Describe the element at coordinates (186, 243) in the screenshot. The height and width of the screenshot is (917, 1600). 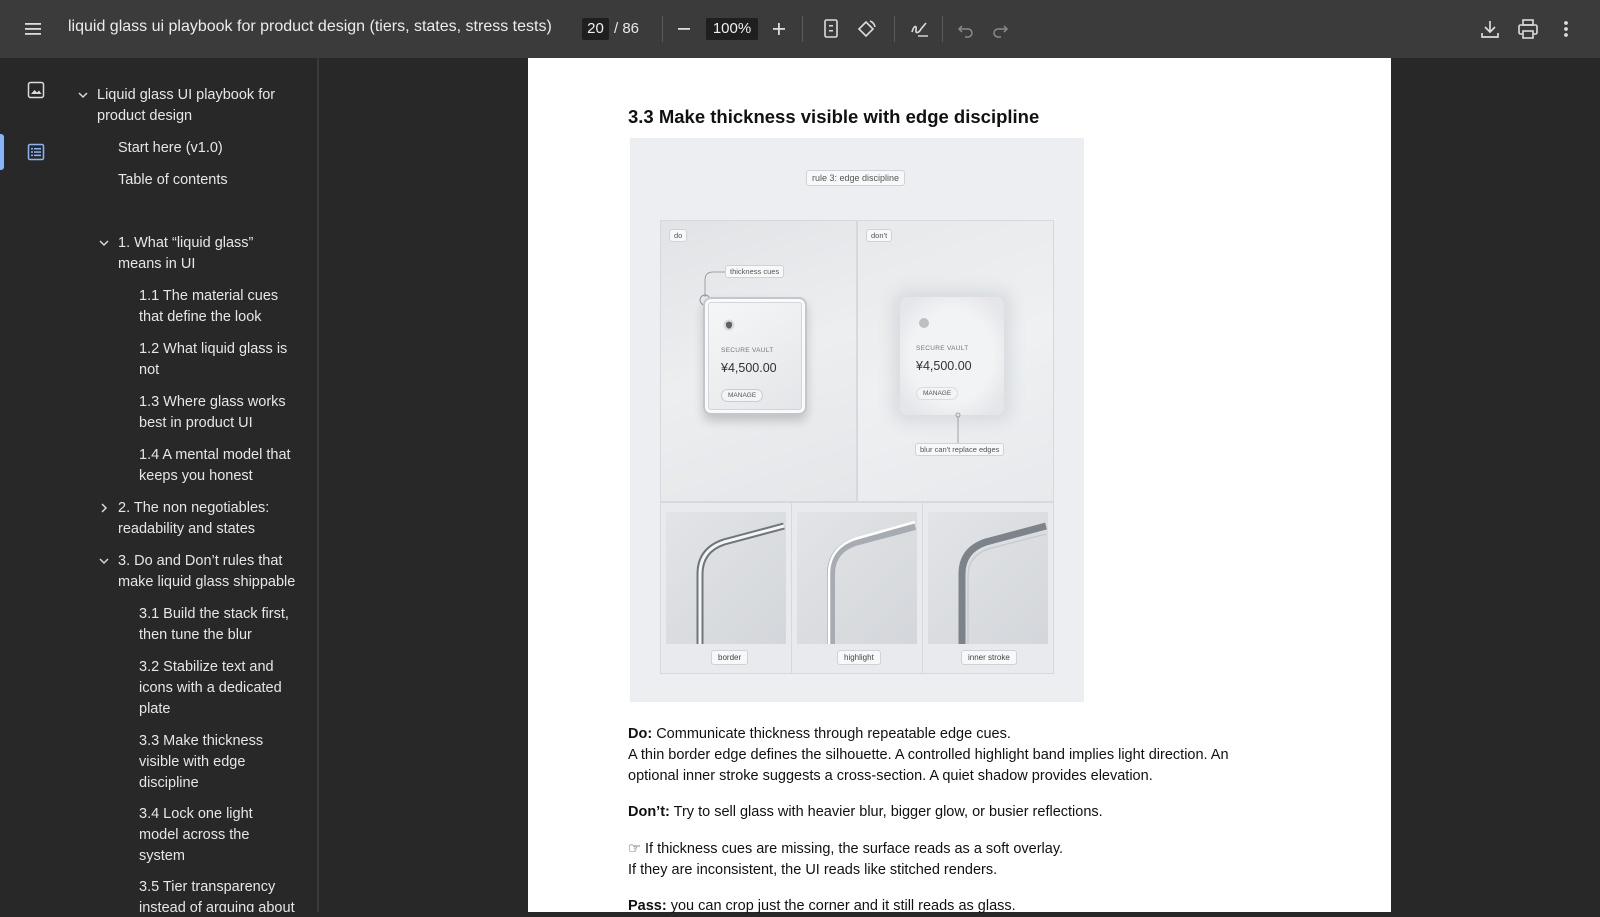
I see `outline-item-label: 1. What “liquid glass”` at that location.